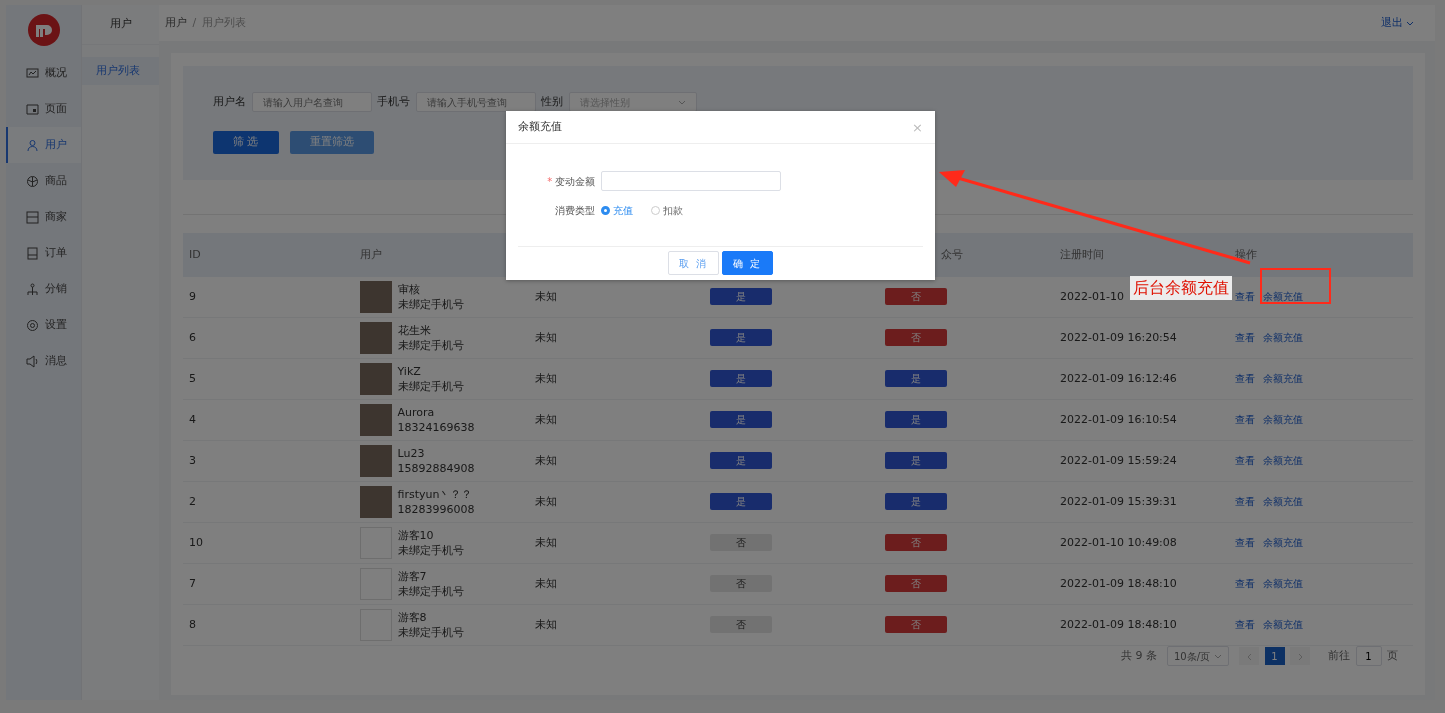 This screenshot has height=713, width=1445. Describe the element at coordinates (192, 583) in the screenshot. I see `table-cell: 7` at that location.